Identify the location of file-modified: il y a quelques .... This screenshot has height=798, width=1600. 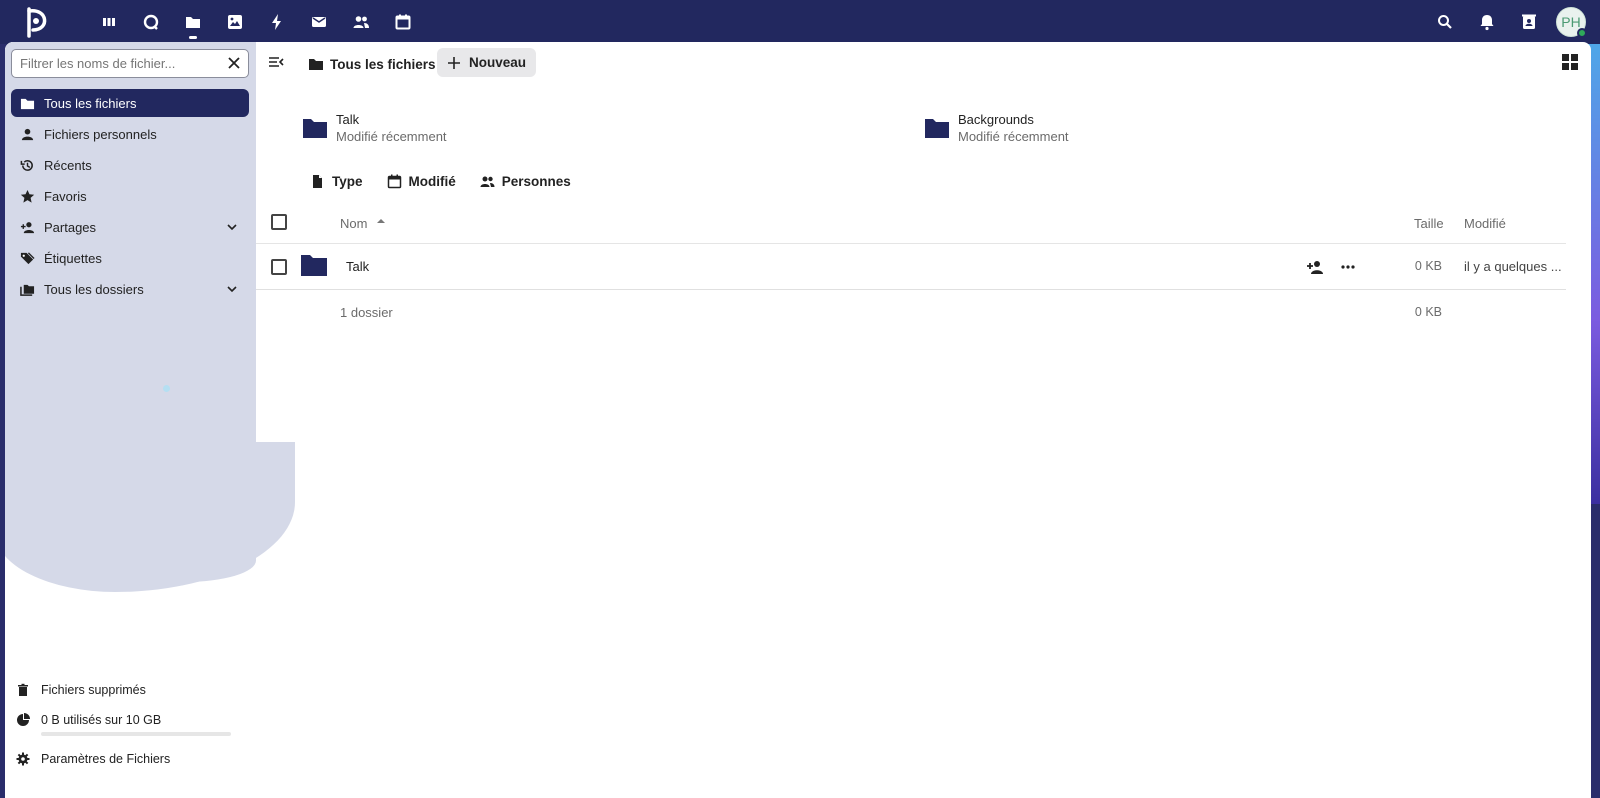
(1513, 266).